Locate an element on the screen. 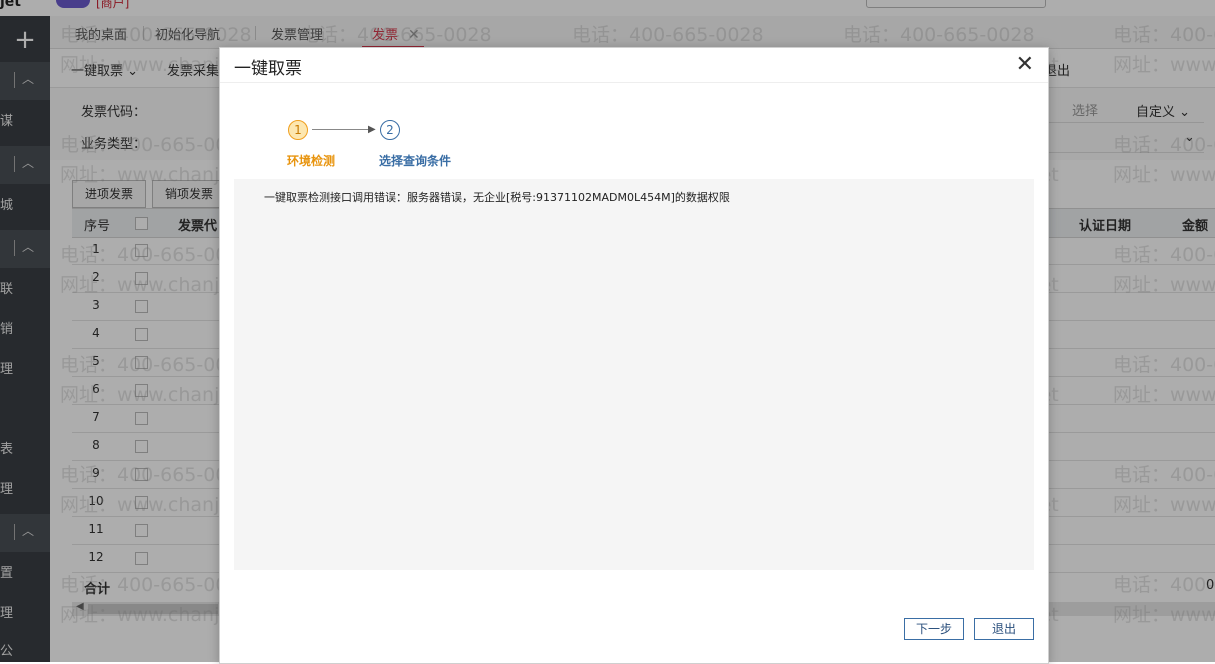 The image size is (1215, 664). dialog-title: 一键取票 is located at coordinates (268, 69).